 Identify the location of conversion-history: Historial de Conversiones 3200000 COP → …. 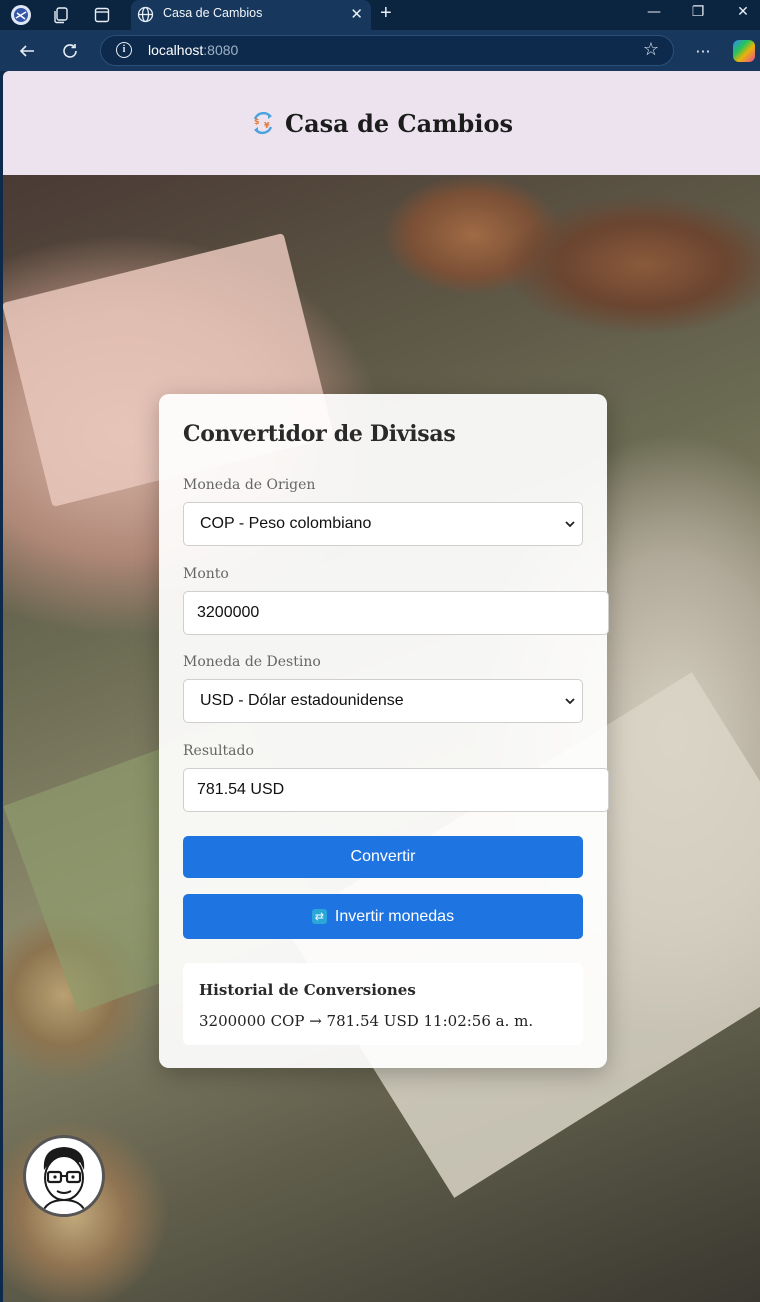
(383, 1004).